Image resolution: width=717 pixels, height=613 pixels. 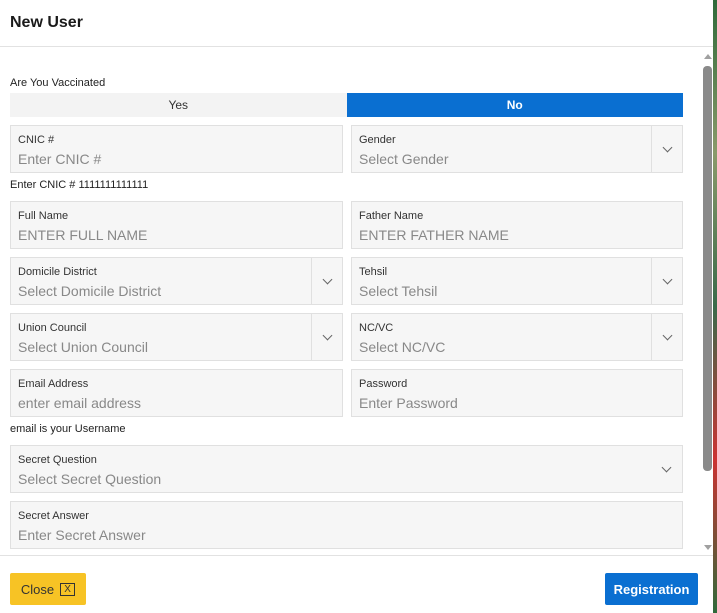 I want to click on ncvc-placeholder: Select NC/VC, so click(x=402, y=347).